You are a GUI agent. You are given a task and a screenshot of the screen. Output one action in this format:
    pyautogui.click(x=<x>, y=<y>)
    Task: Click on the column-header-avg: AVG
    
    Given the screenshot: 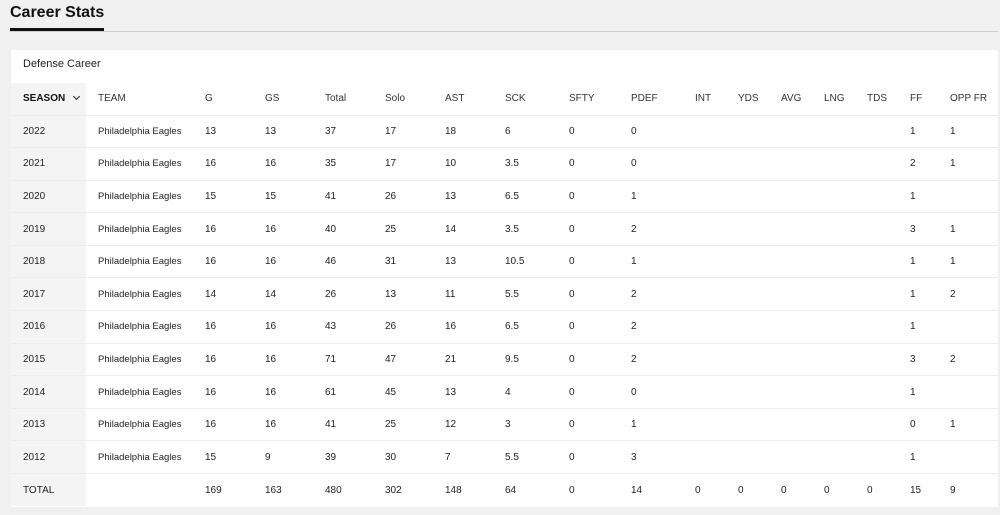 What is the action you would take?
    pyautogui.click(x=790, y=99)
    